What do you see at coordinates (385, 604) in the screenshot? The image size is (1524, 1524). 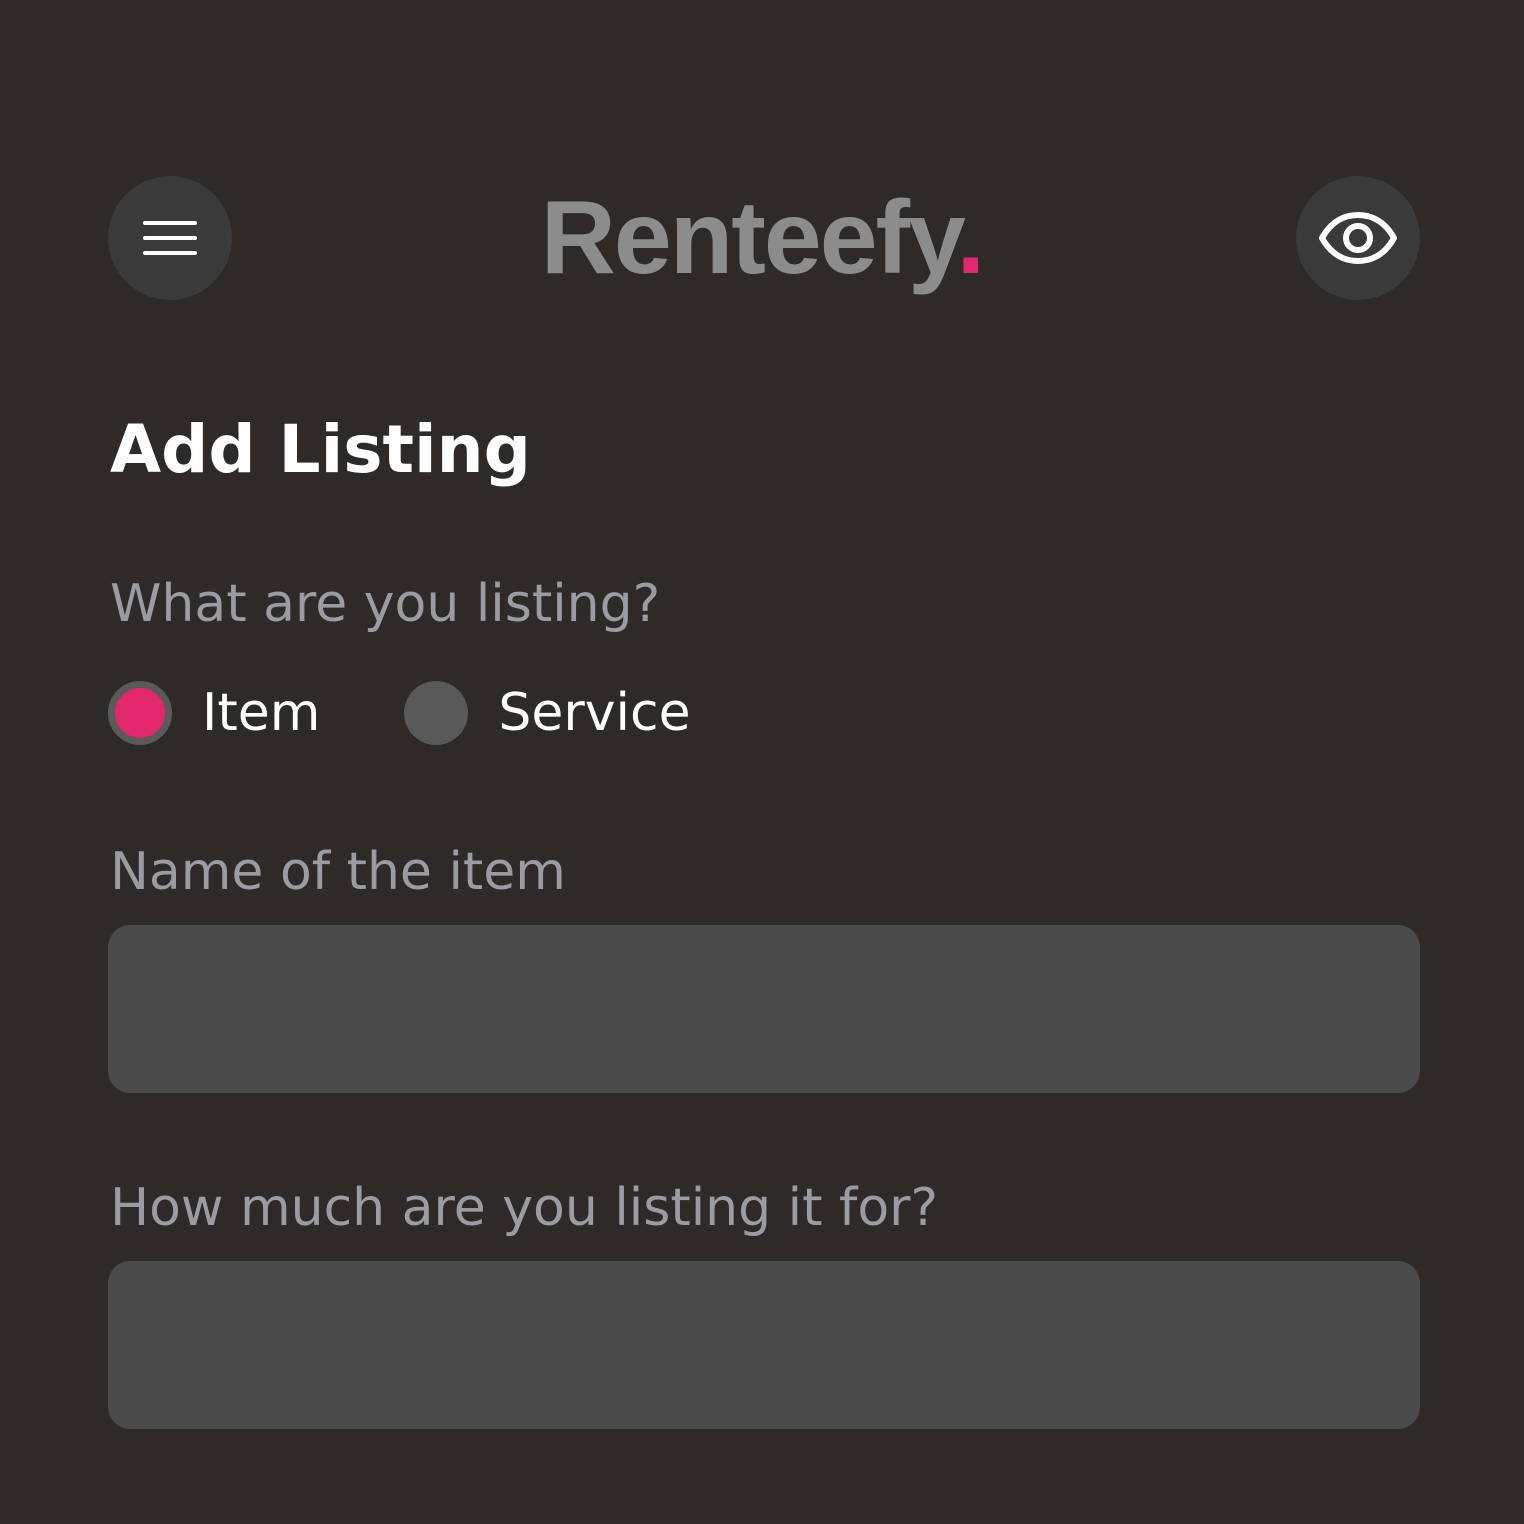 I see `listing-type-question: What are you listing?` at bounding box center [385, 604].